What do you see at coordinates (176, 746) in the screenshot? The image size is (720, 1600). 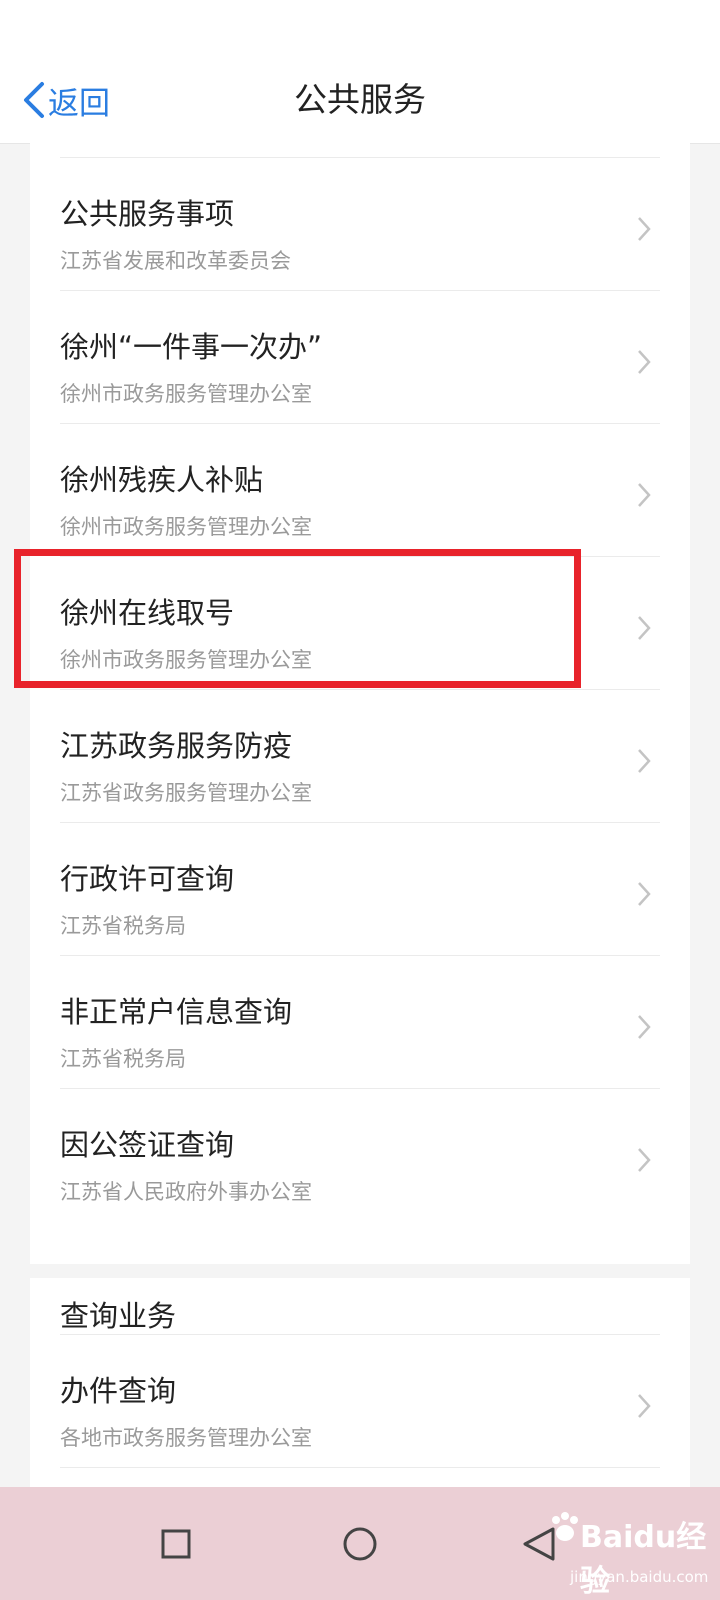 I see `list-item-title: 江苏政务服务防疫` at bounding box center [176, 746].